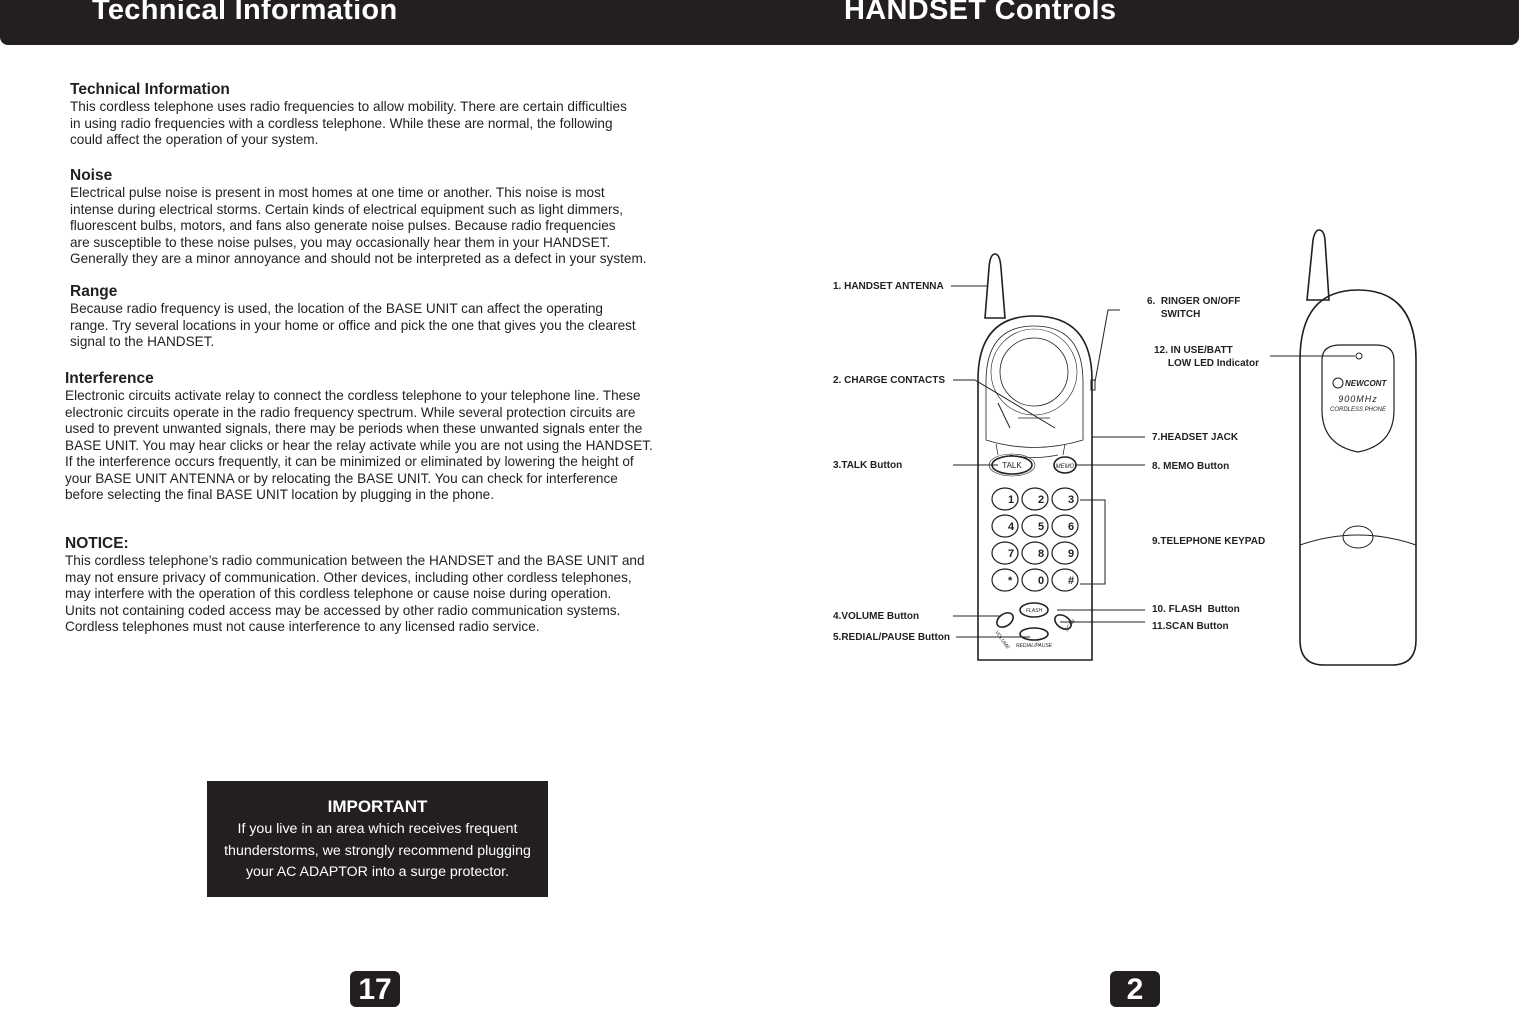 This screenshot has height=1035, width=1519. What do you see at coordinates (1035, 539) in the screenshot?
I see `keypad: 1 2 3 4 5 6 7 8 9 * 0 #` at bounding box center [1035, 539].